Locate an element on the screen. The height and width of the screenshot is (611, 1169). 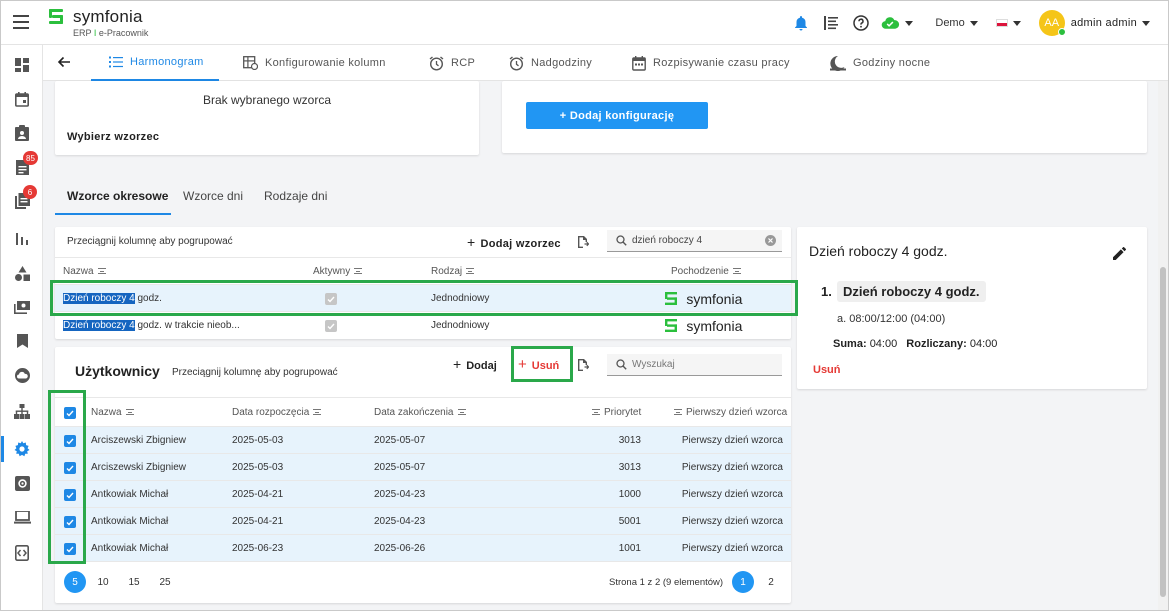
company-selector: Demo is located at coordinates (956, 23).